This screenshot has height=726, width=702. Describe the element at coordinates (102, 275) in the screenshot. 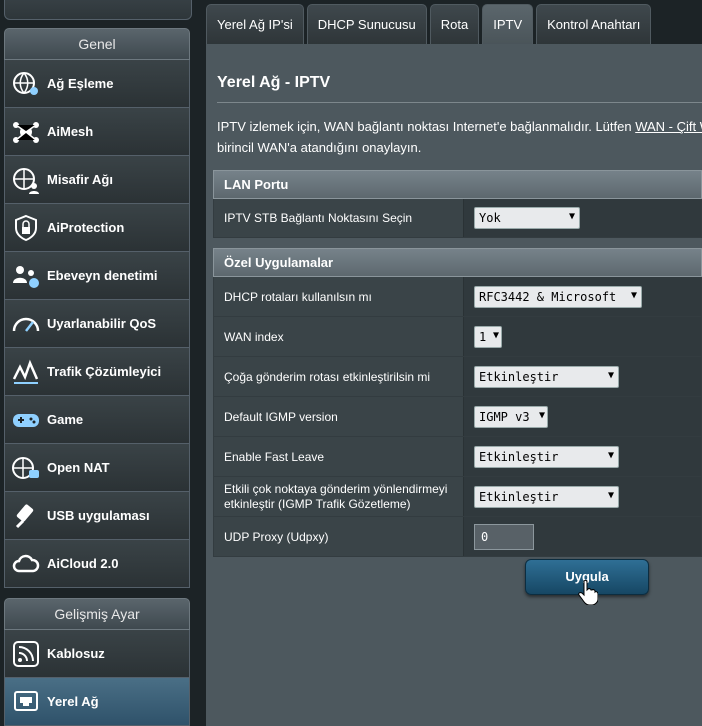

I see `sidebar-item-label: Ebeveyn denetimi` at that location.